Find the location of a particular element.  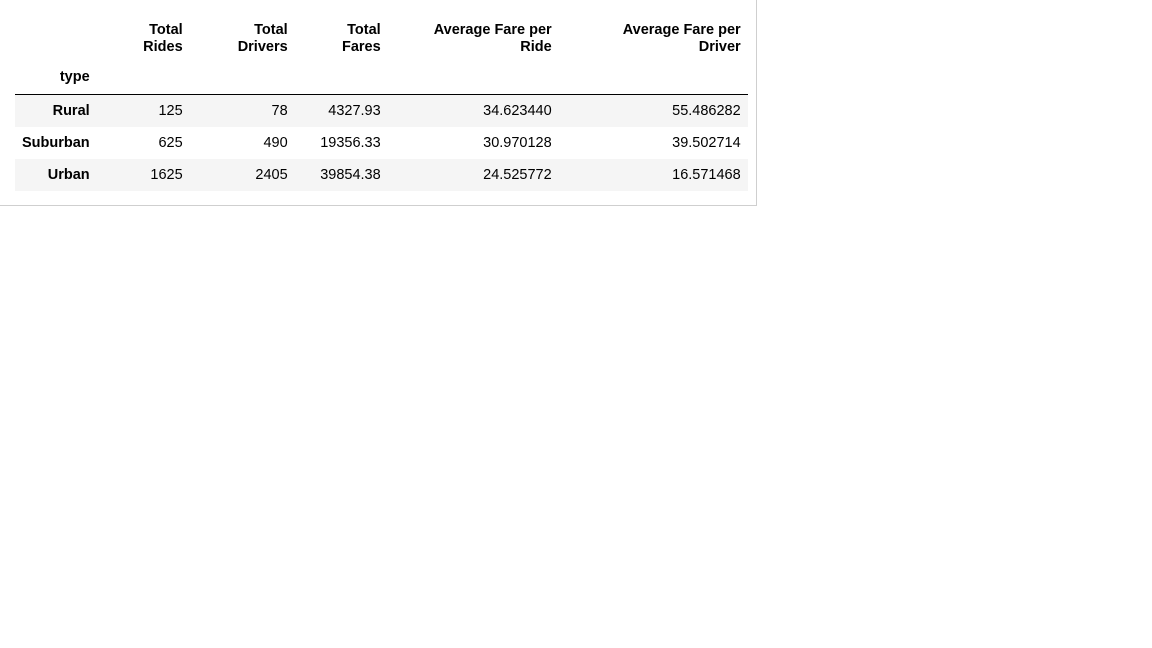

table-cell: 55.486282 is located at coordinates (706, 110).